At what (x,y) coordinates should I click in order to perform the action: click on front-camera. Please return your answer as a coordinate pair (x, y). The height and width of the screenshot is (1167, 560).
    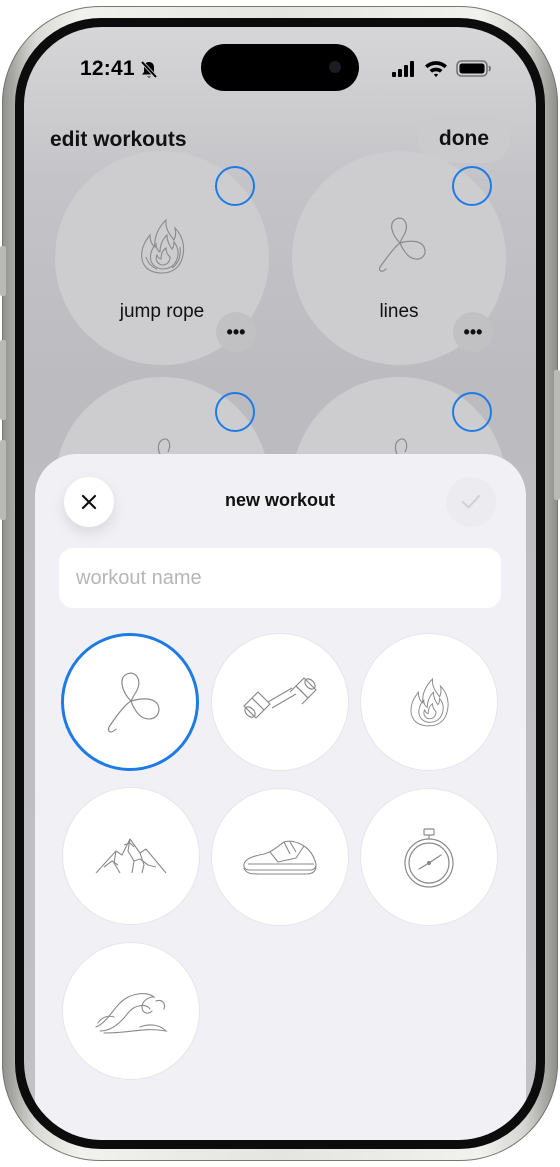
    Looking at the image, I should click on (335, 67).